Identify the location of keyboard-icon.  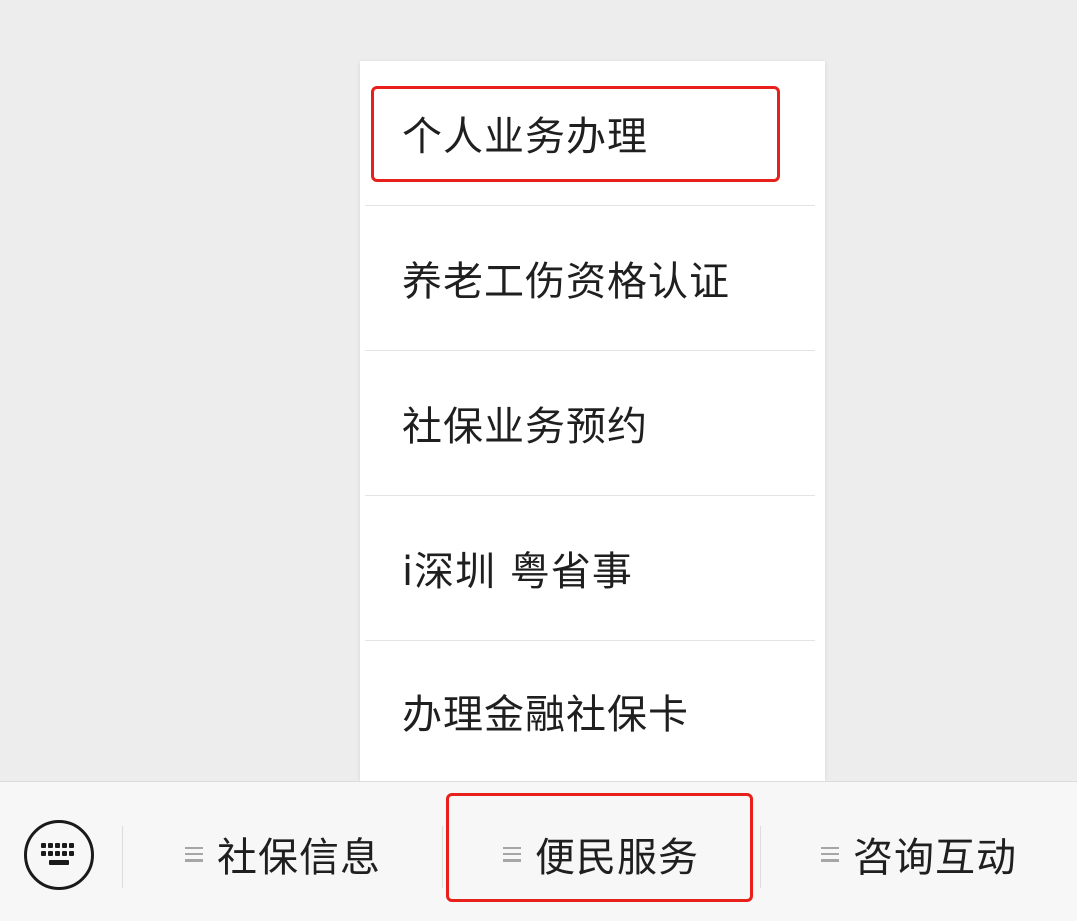
(57, 854).